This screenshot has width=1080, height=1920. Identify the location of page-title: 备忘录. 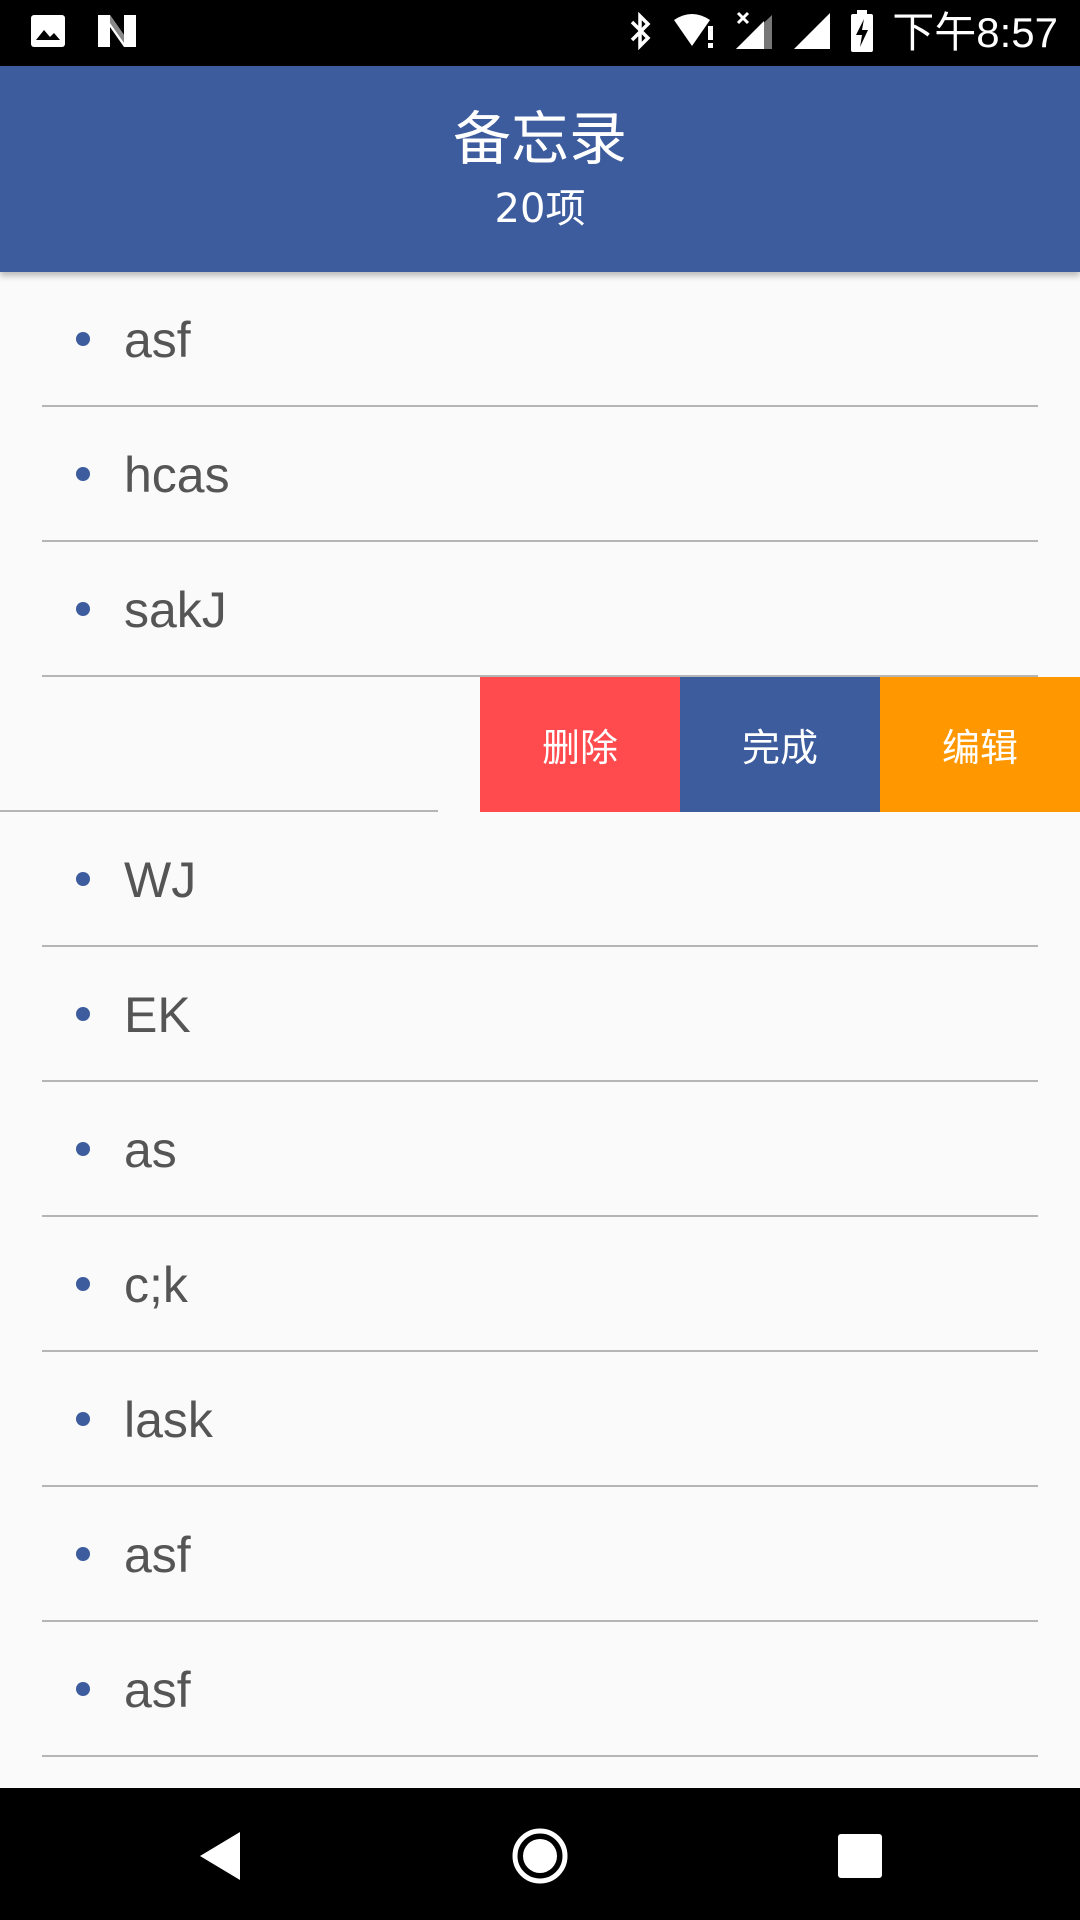
(539, 139).